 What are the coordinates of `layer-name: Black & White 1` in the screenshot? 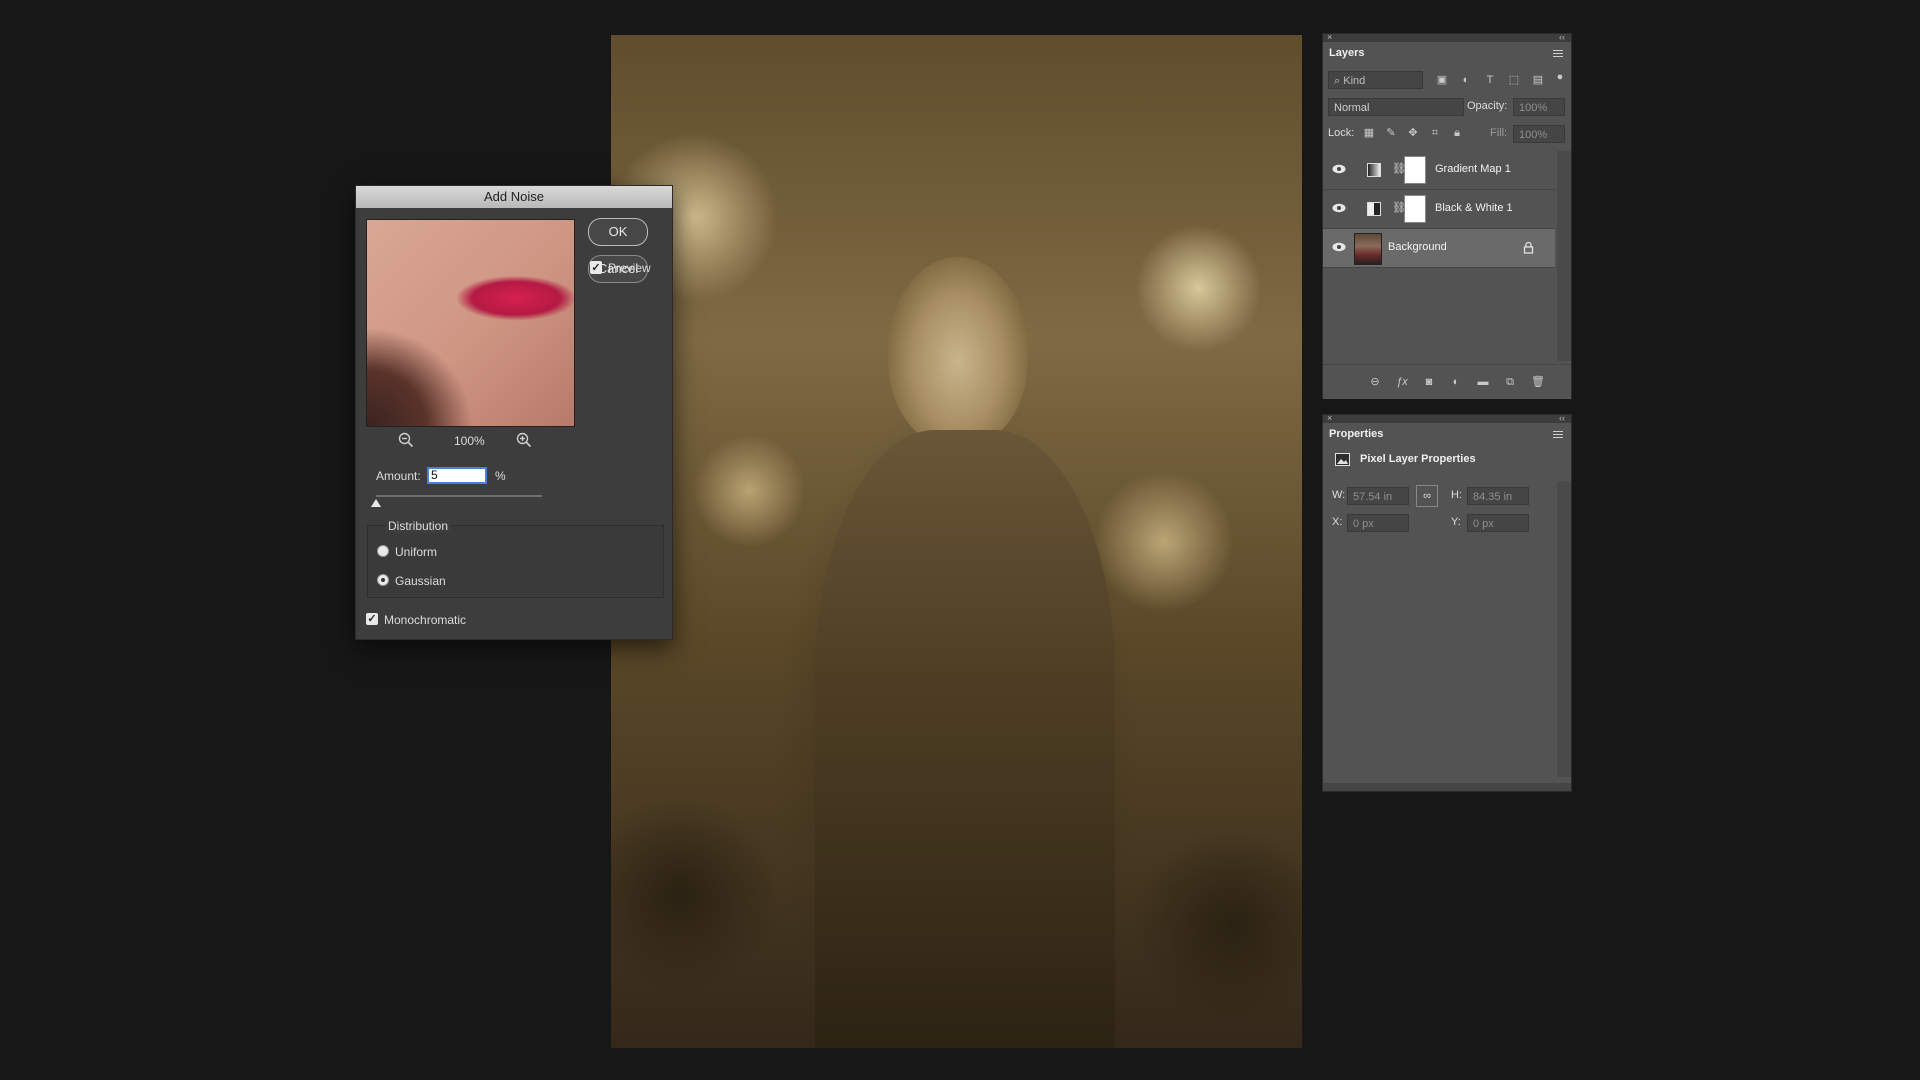 It's located at (1474, 208).